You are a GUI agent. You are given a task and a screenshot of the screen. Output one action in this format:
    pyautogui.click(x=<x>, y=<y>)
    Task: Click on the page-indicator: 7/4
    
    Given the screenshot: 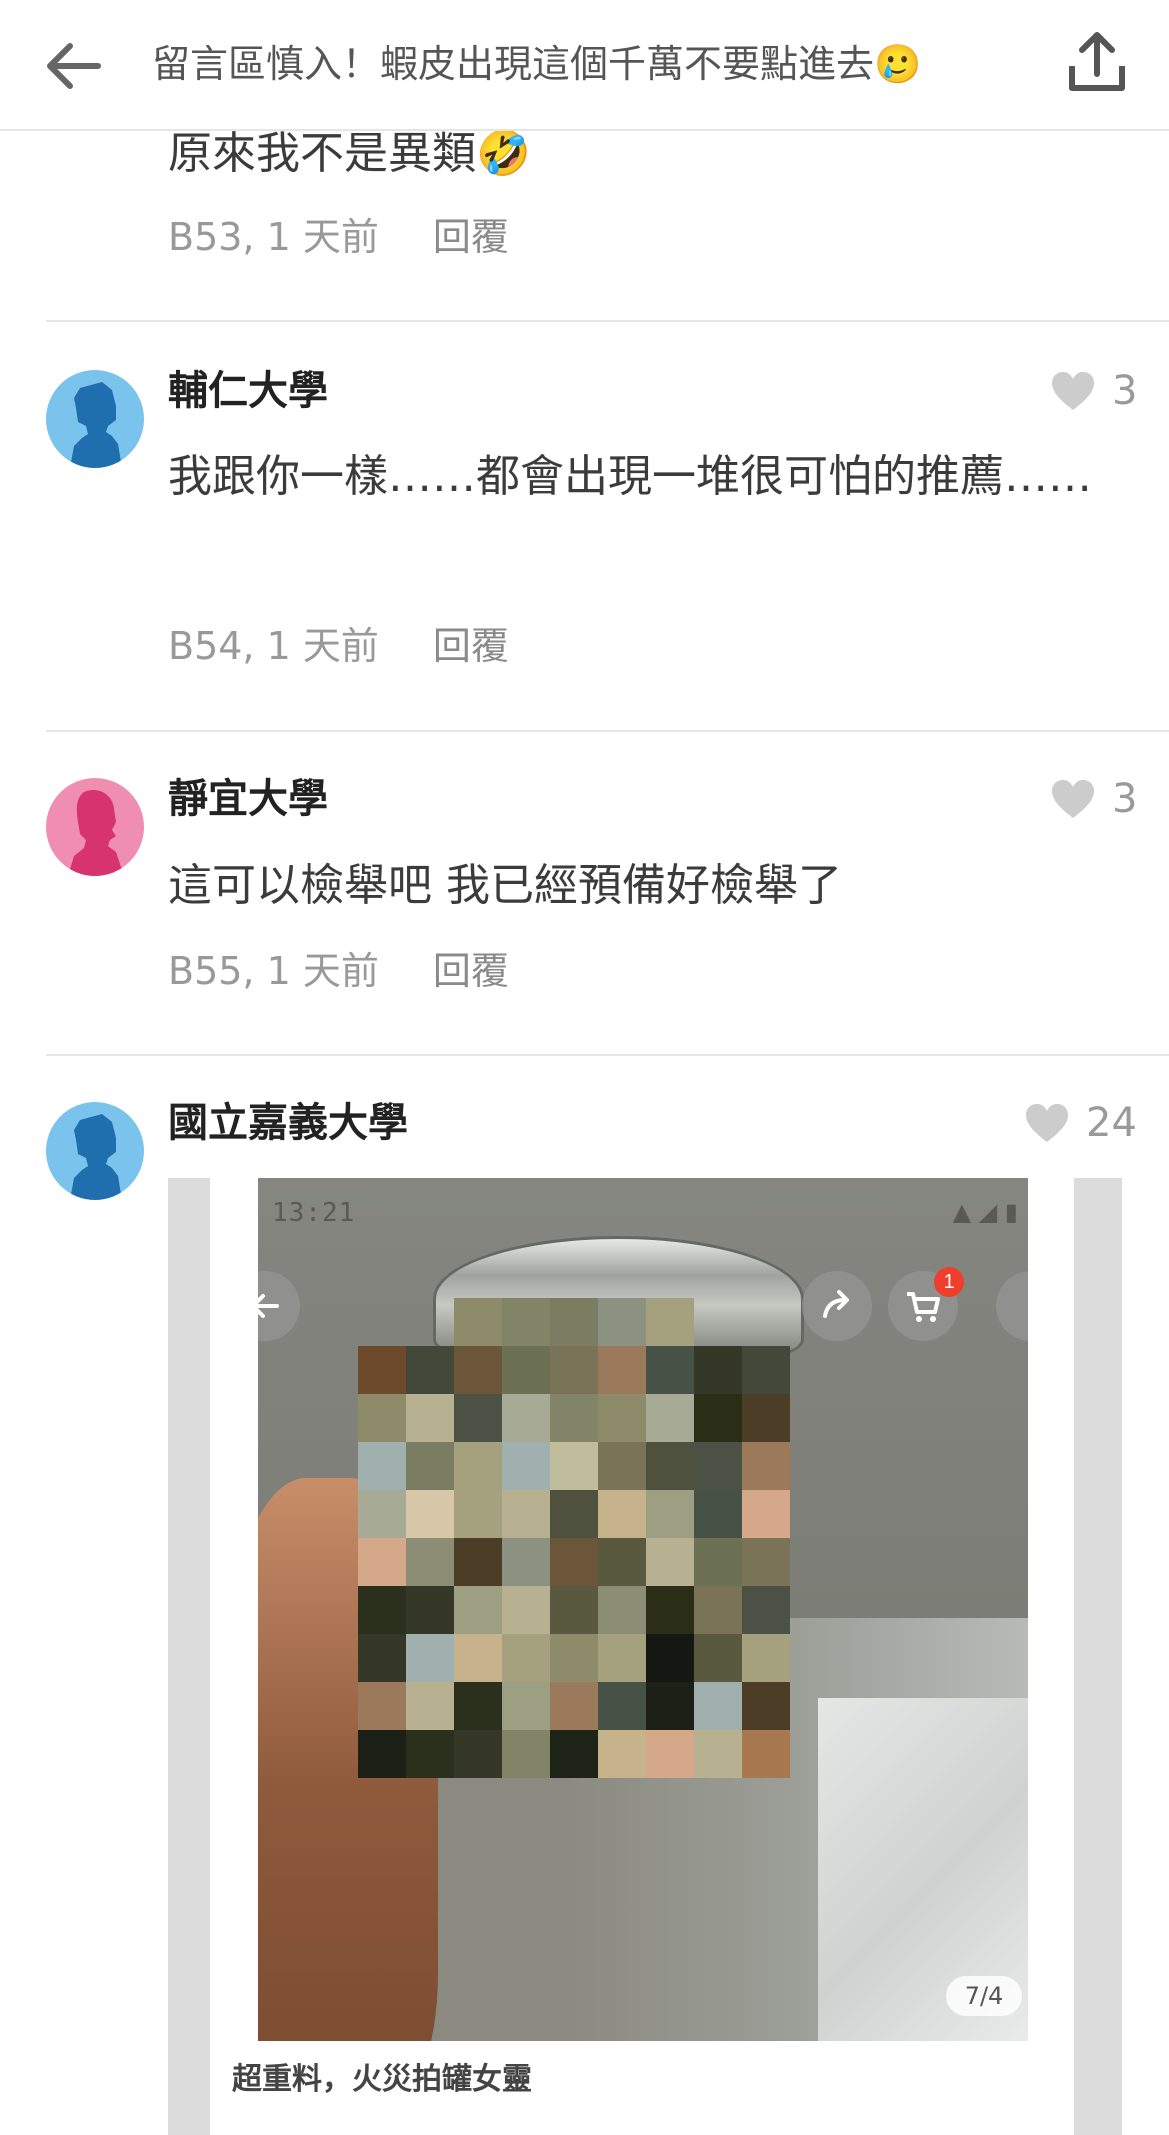 What is the action you would take?
    pyautogui.click(x=984, y=1996)
    